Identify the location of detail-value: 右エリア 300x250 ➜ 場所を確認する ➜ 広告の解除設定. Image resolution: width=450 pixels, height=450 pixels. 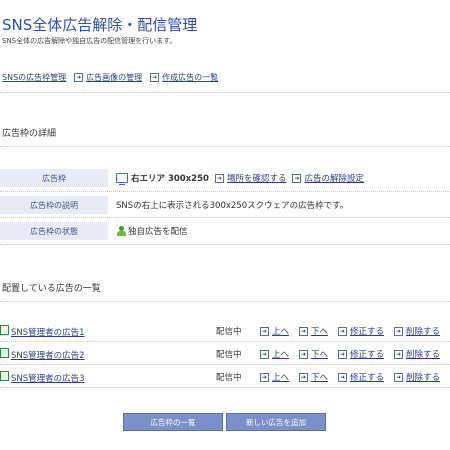
(240, 178).